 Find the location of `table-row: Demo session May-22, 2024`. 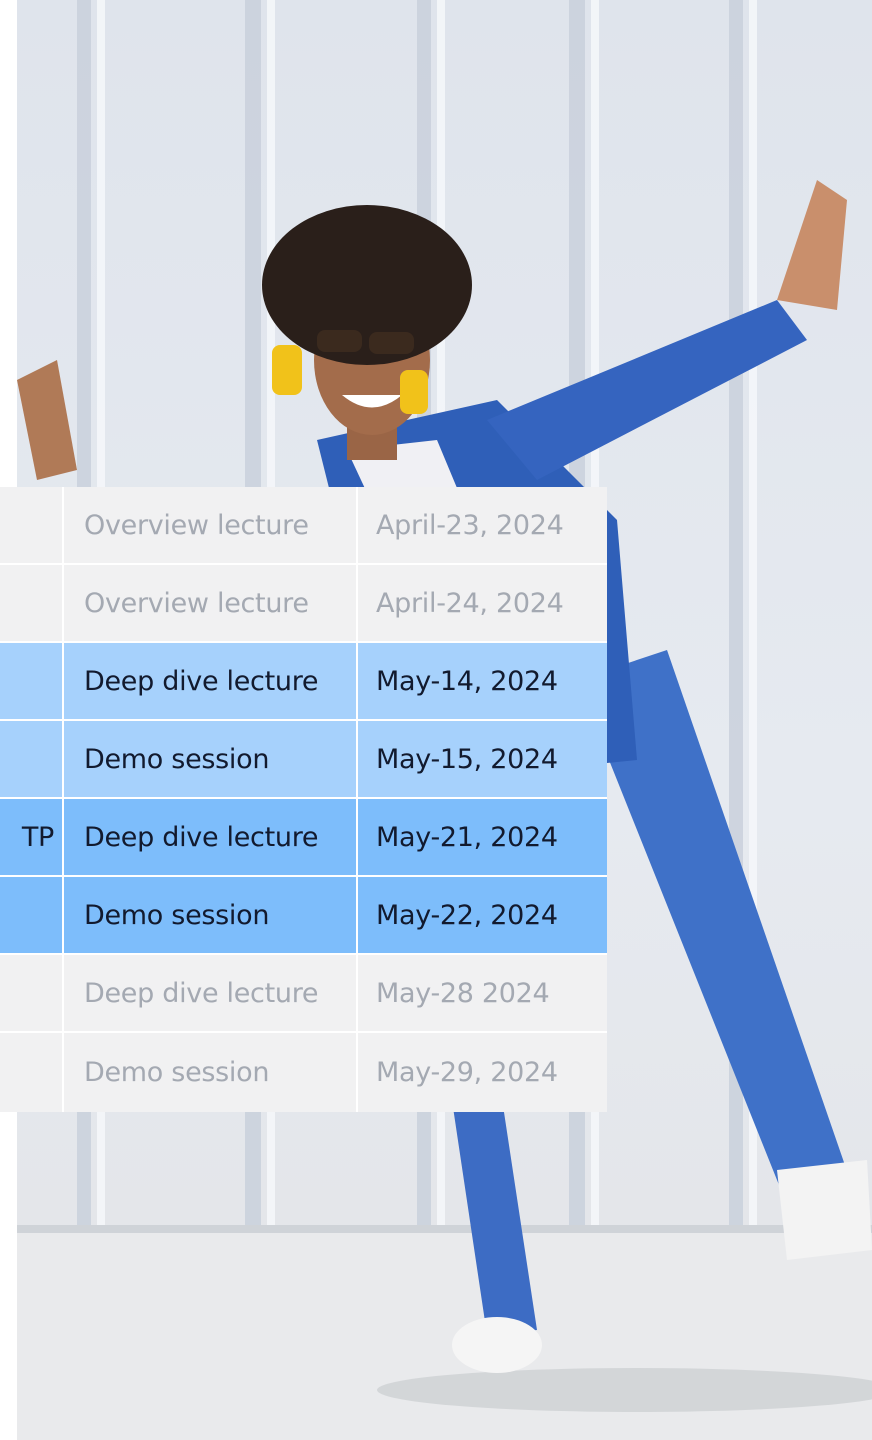

table-row: Demo session May-22, 2024 is located at coordinates (303, 916).